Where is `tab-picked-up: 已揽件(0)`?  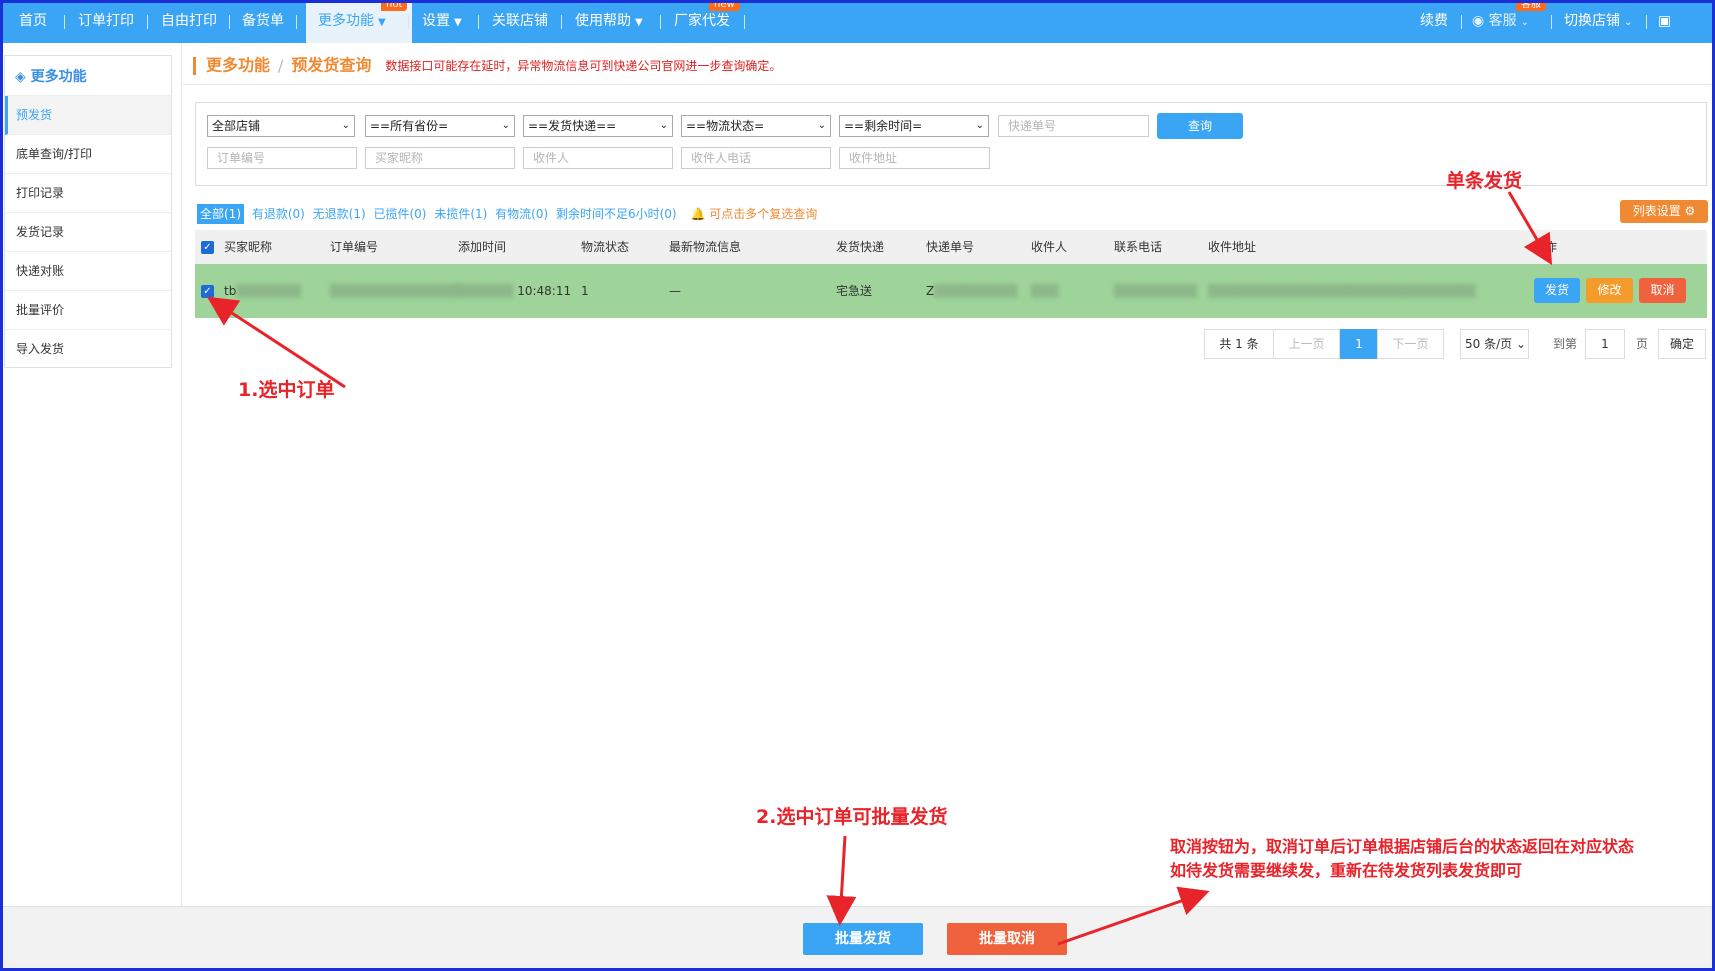
tab-picked-up: 已揽件(0) is located at coordinates (399, 214).